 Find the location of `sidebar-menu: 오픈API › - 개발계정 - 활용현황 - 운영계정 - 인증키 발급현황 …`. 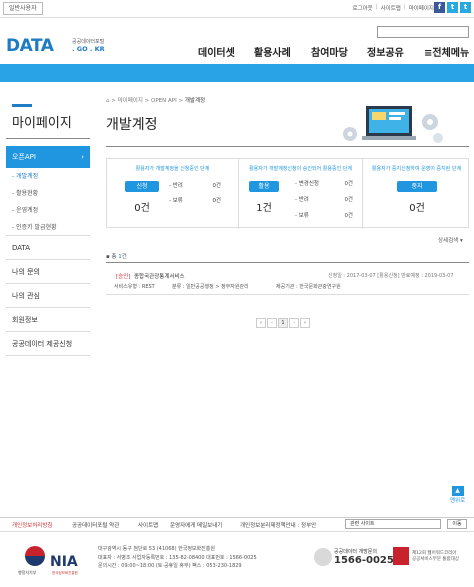

sidebar-menu: 오픈API › - 개발계정 - 활용현황 - 운영계정 - 인증키 발급현황 … is located at coordinates (48, 251).